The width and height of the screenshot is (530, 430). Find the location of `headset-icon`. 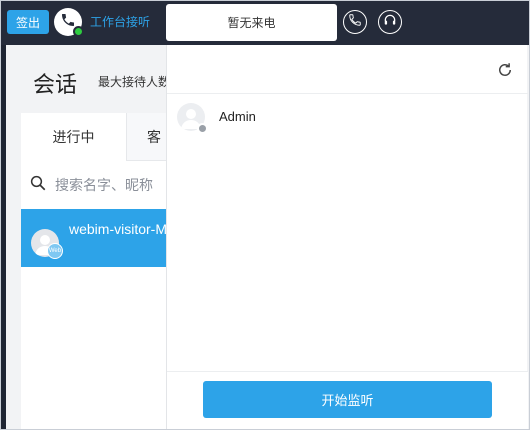

headset-icon is located at coordinates (390, 22).